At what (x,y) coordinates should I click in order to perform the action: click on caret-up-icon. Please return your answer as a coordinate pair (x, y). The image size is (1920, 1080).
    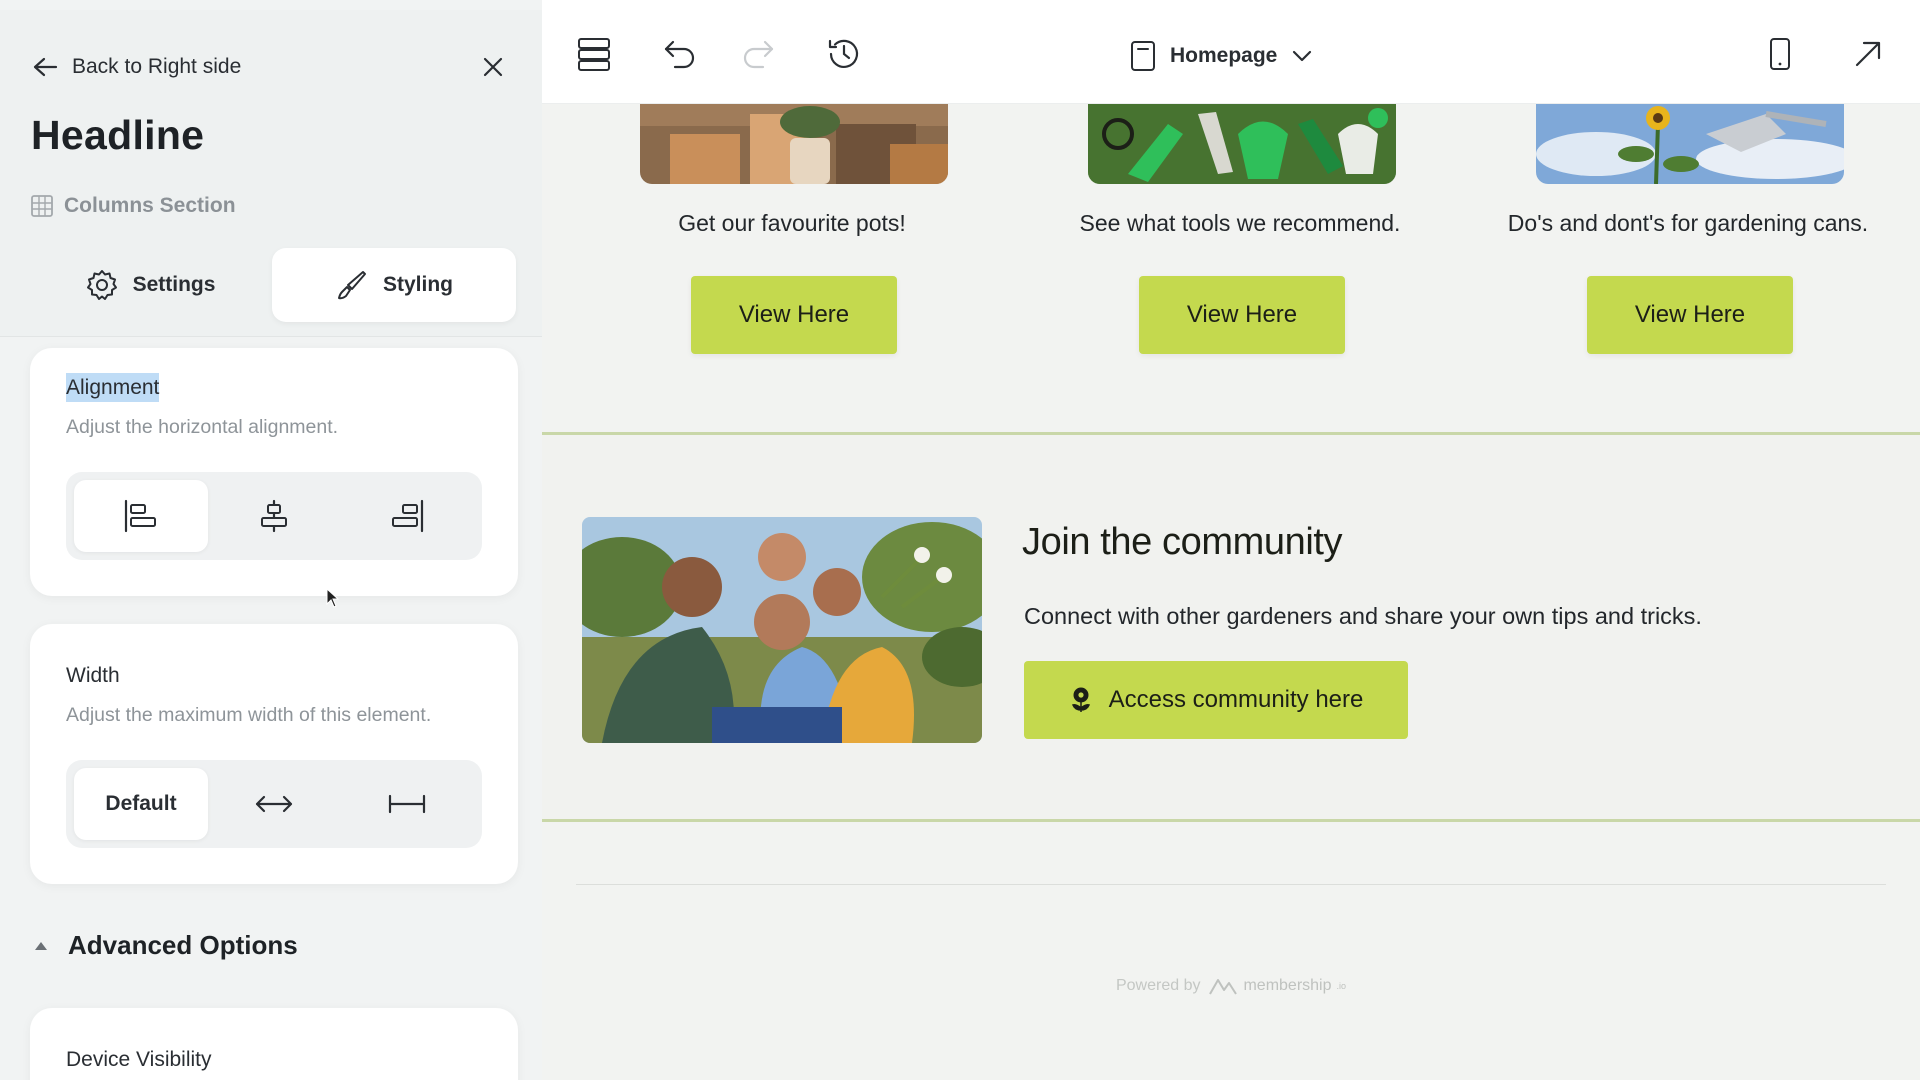
    Looking at the image, I should click on (41, 946).